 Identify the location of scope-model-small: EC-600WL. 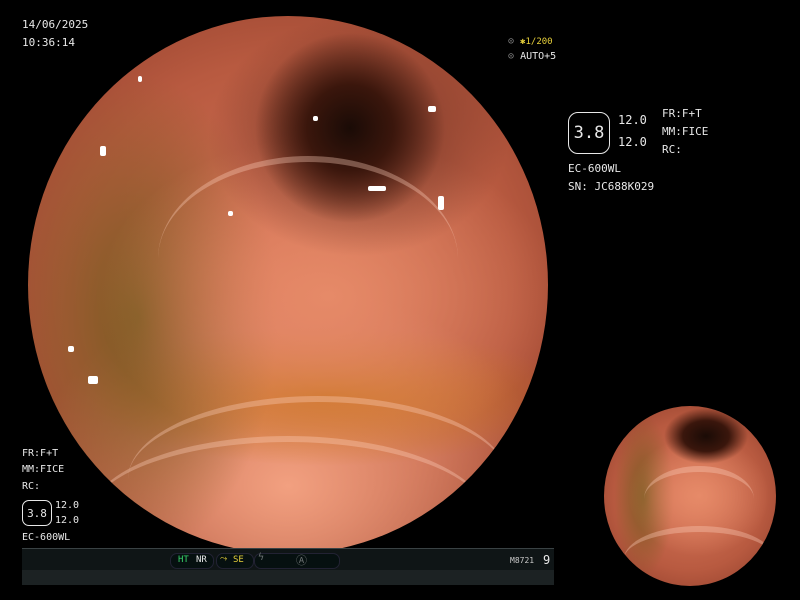
(46, 537).